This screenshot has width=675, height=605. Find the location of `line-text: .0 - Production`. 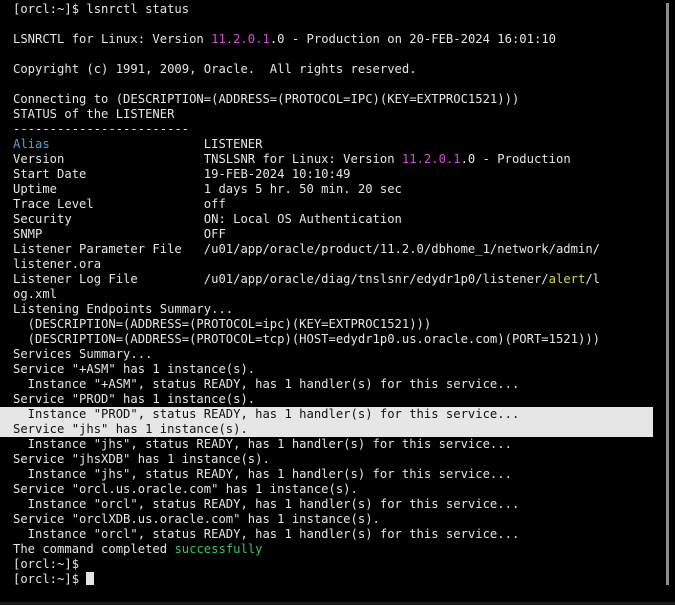

line-text: .0 - Production is located at coordinates (515, 159).